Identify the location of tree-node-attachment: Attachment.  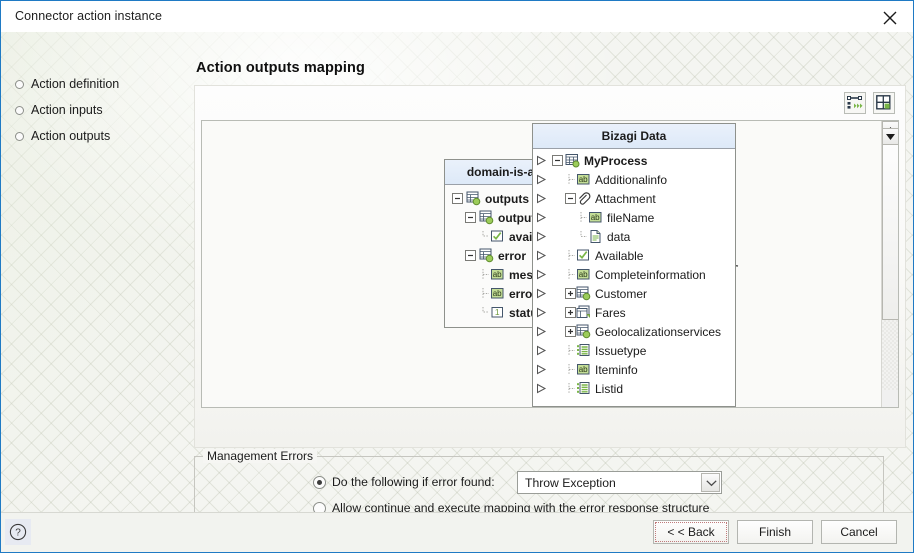
(634, 198).